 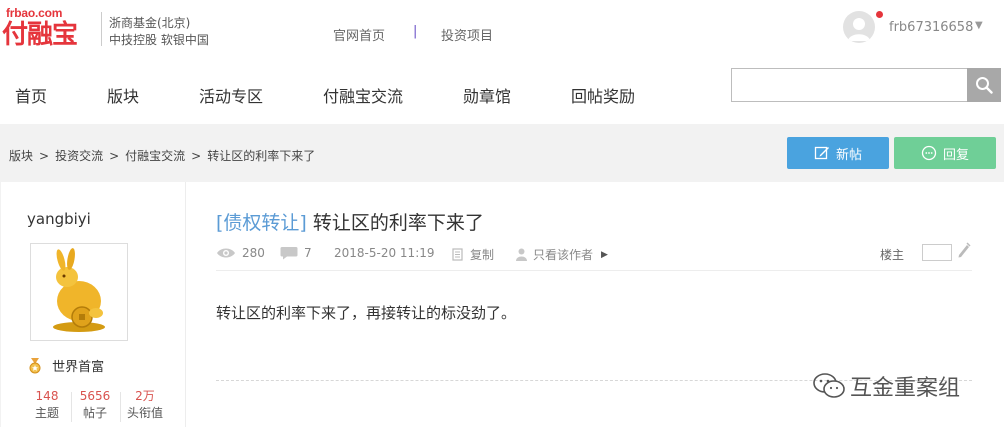 I want to click on nav-item-medals: 勋章馆, so click(x=487, y=95).